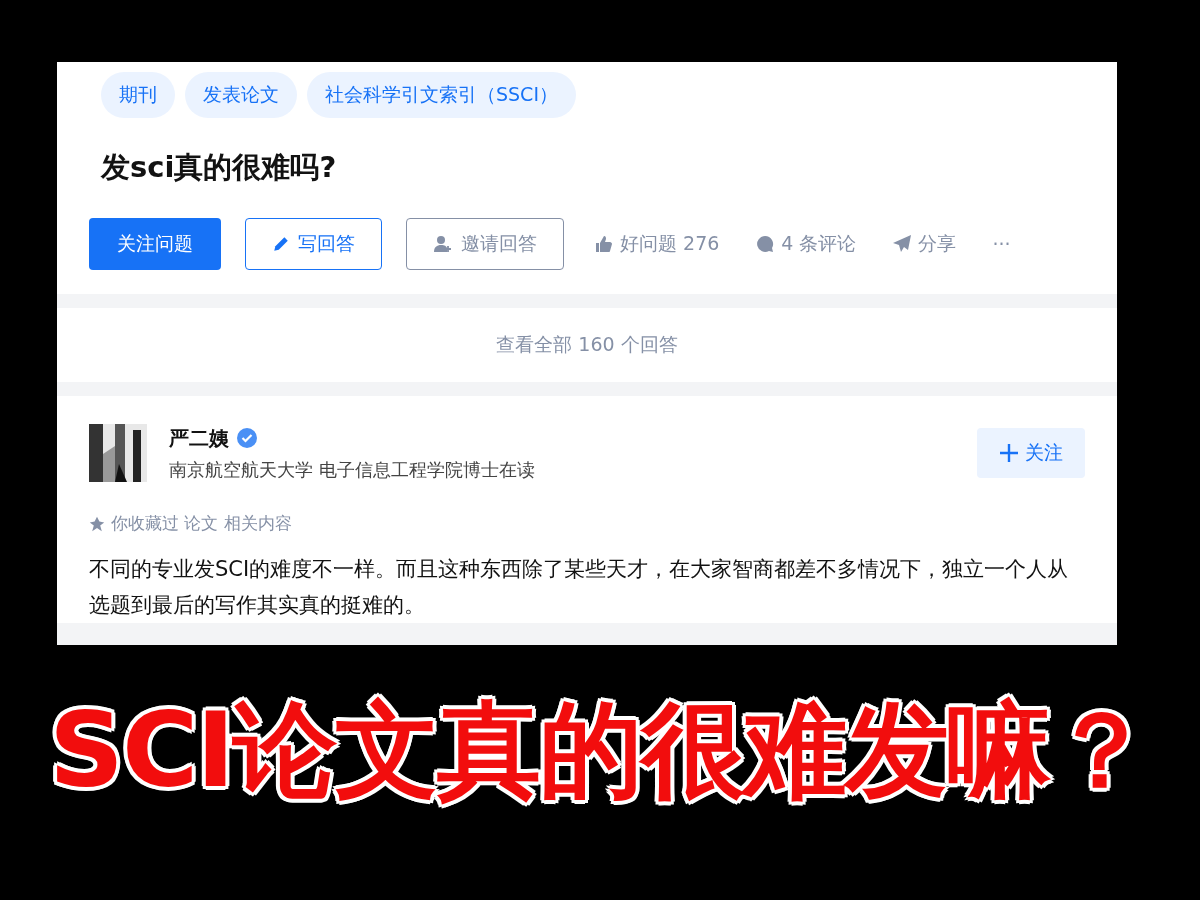  Describe the element at coordinates (765, 244) in the screenshot. I see `comment-icon` at that location.